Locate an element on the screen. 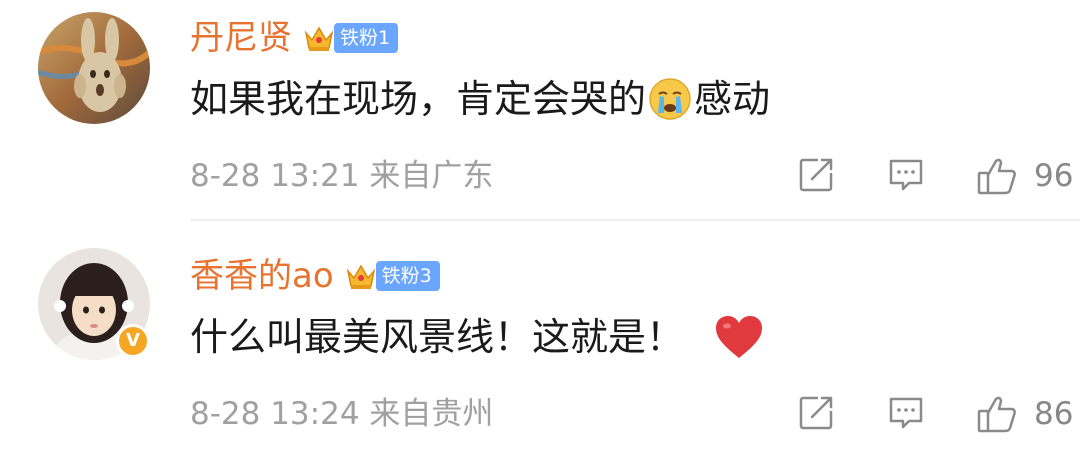 The width and height of the screenshot is (1080, 462). comment-text-part: 感动 is located at coordinates (732, 99).